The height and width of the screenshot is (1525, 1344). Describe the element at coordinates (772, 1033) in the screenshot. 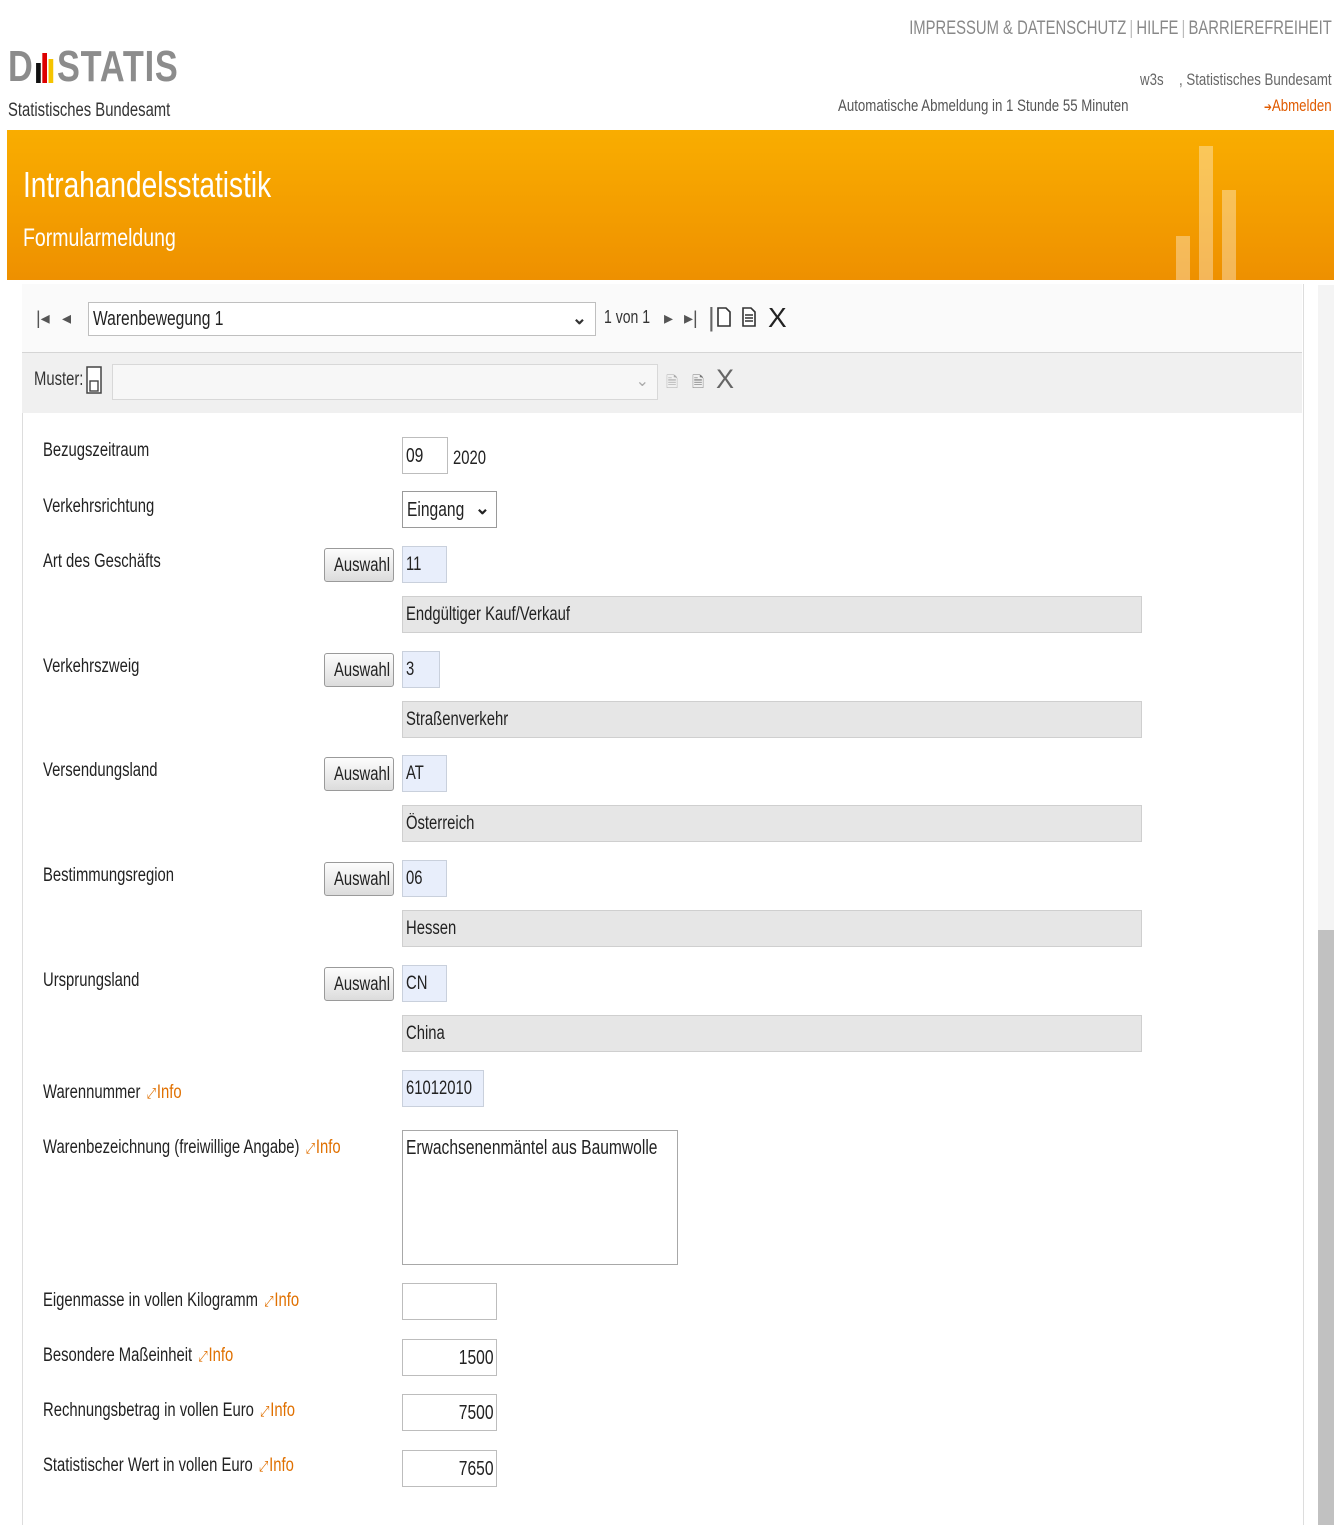

I see `description-field-ursprungsland: China` at that location.